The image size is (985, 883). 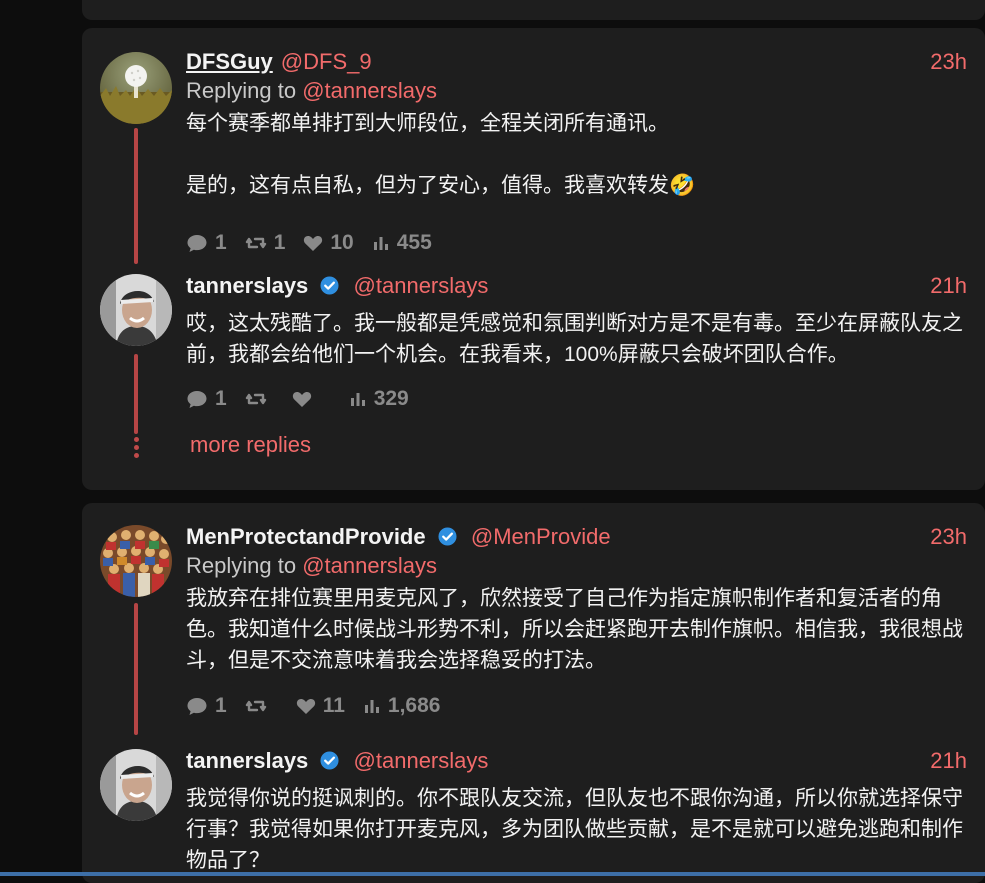 I want to click on repost-button: 1, so click(x=265, y=243).